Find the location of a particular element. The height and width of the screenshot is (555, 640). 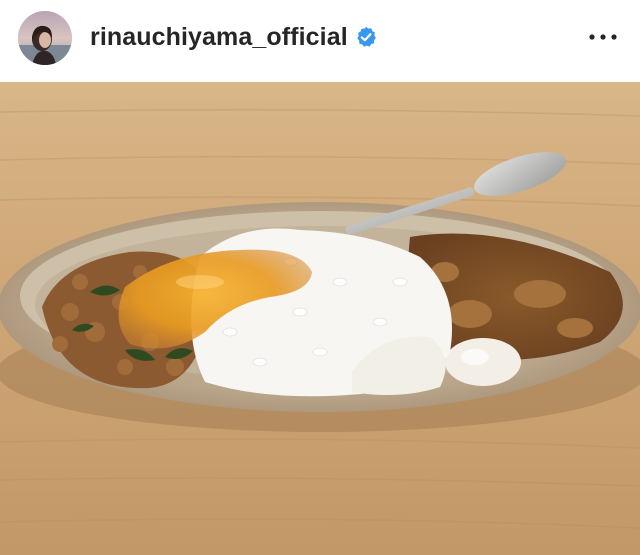

avatar-image is located at coordinates (45, 38).